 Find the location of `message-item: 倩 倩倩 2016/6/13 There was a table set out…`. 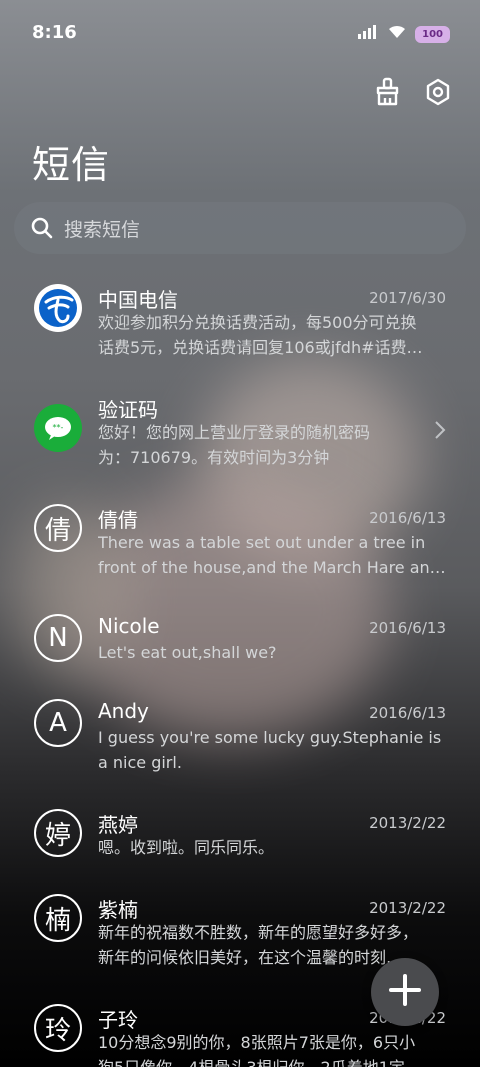

message-item: 倩 倩倩 2016/6/13 There was a table set out… is located at coordinates (240, 545).